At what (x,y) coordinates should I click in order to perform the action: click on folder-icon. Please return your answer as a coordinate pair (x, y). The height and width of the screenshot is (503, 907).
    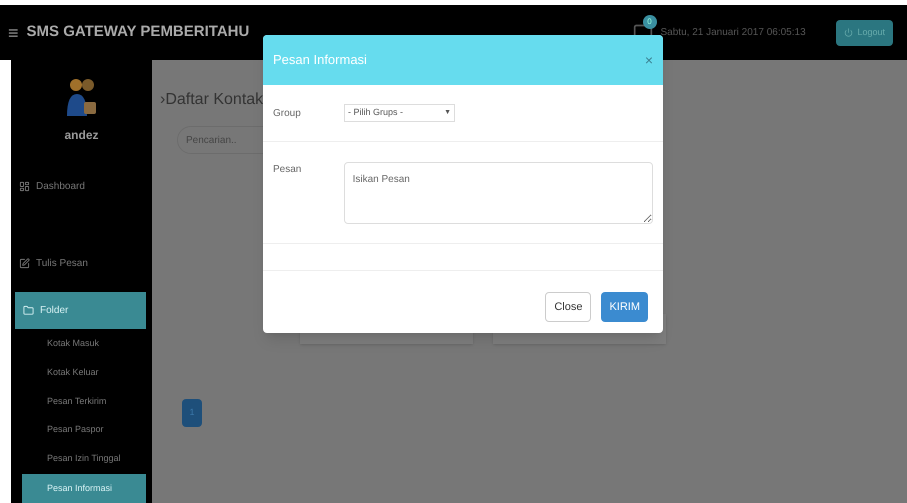
    Looking at the image, I should click on (28, 310).